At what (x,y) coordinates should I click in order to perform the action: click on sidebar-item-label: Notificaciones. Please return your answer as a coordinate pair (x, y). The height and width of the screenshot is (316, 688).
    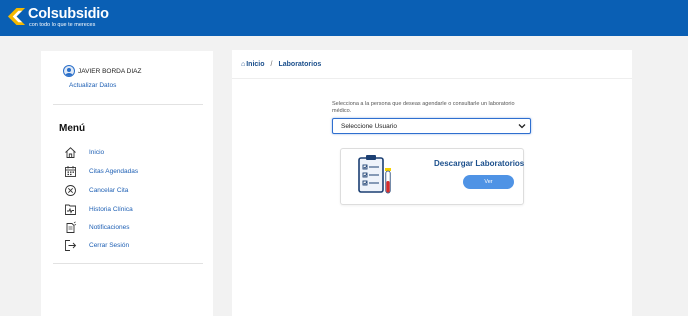
    Looking at the image, I should click on (109, 227).